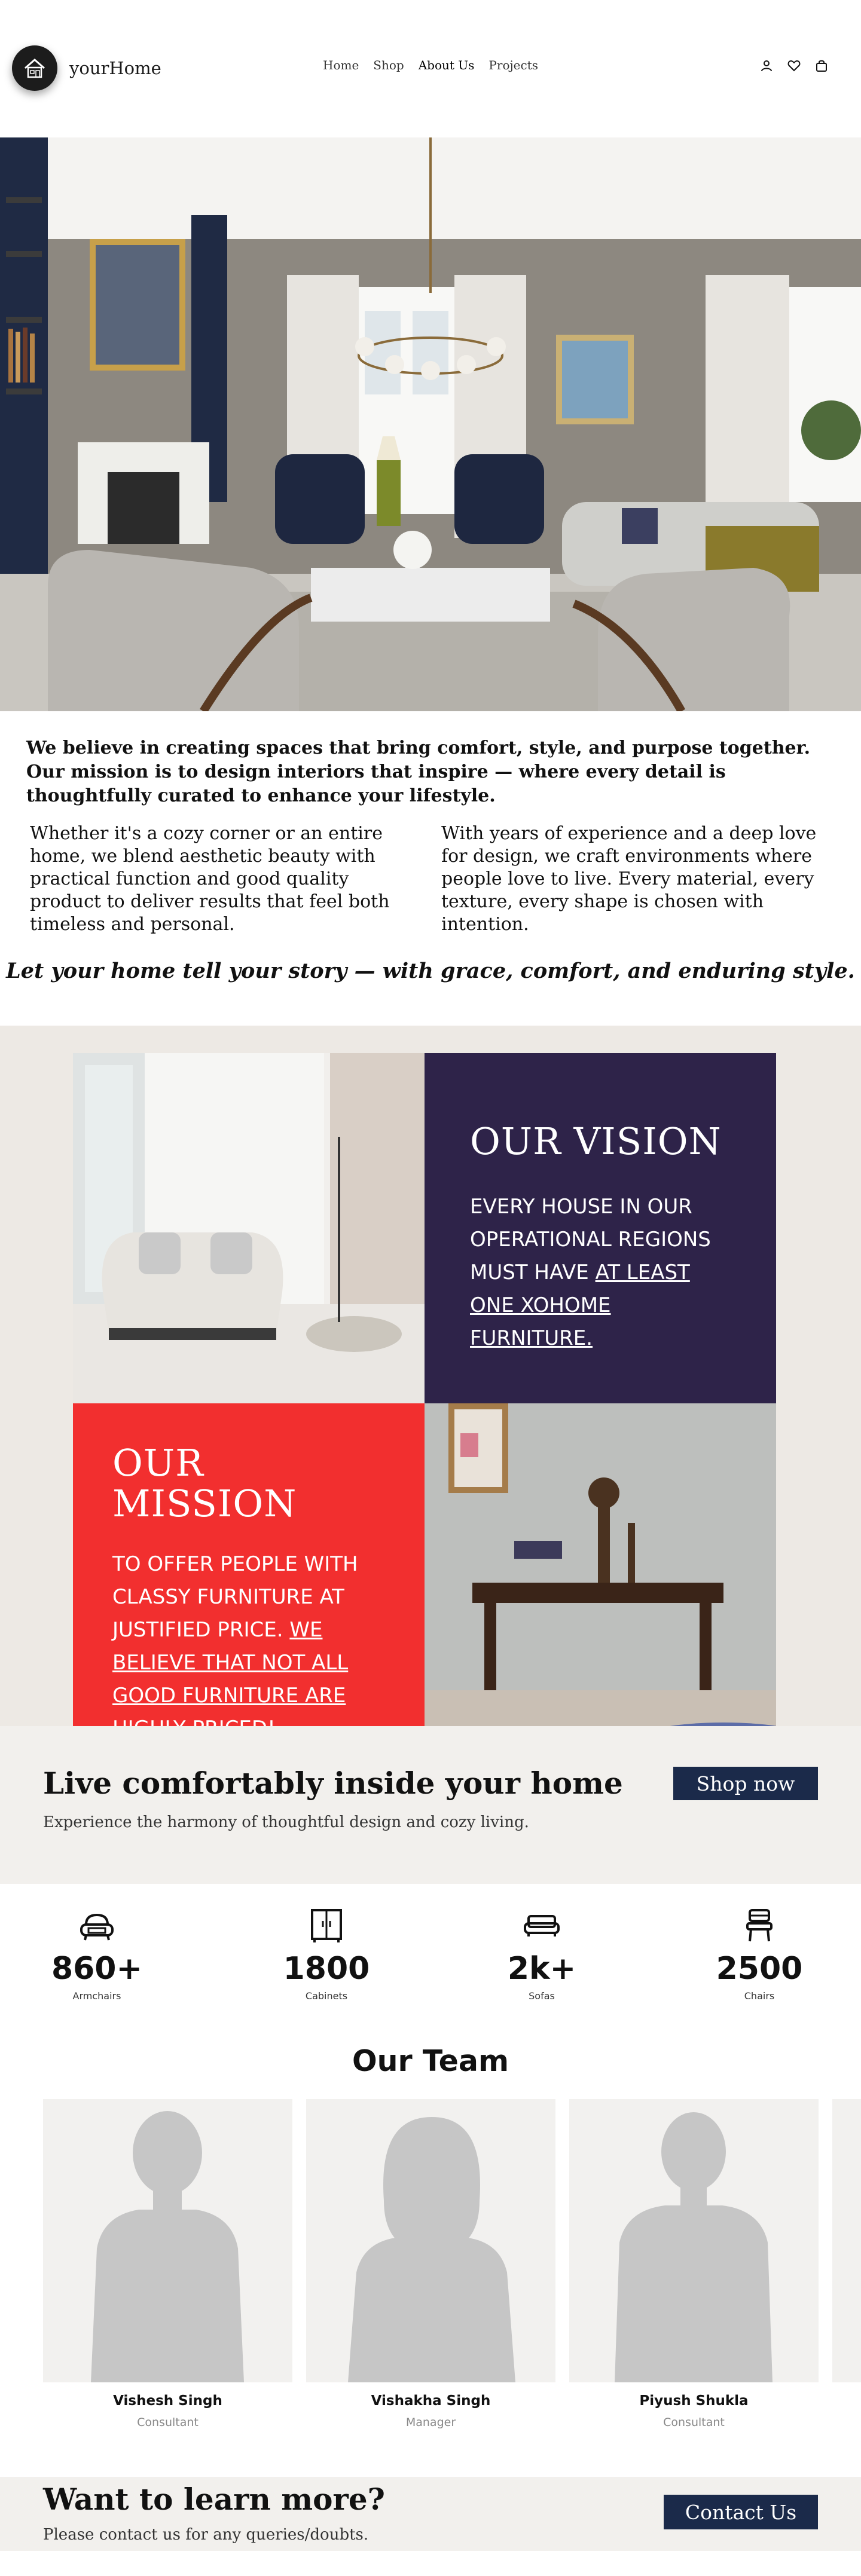 The height and width of the screenshot is (2576, 861). Describe the element at coordinates (388, 65) in the screenshot. I see `nav-shop: Shop` at that location.